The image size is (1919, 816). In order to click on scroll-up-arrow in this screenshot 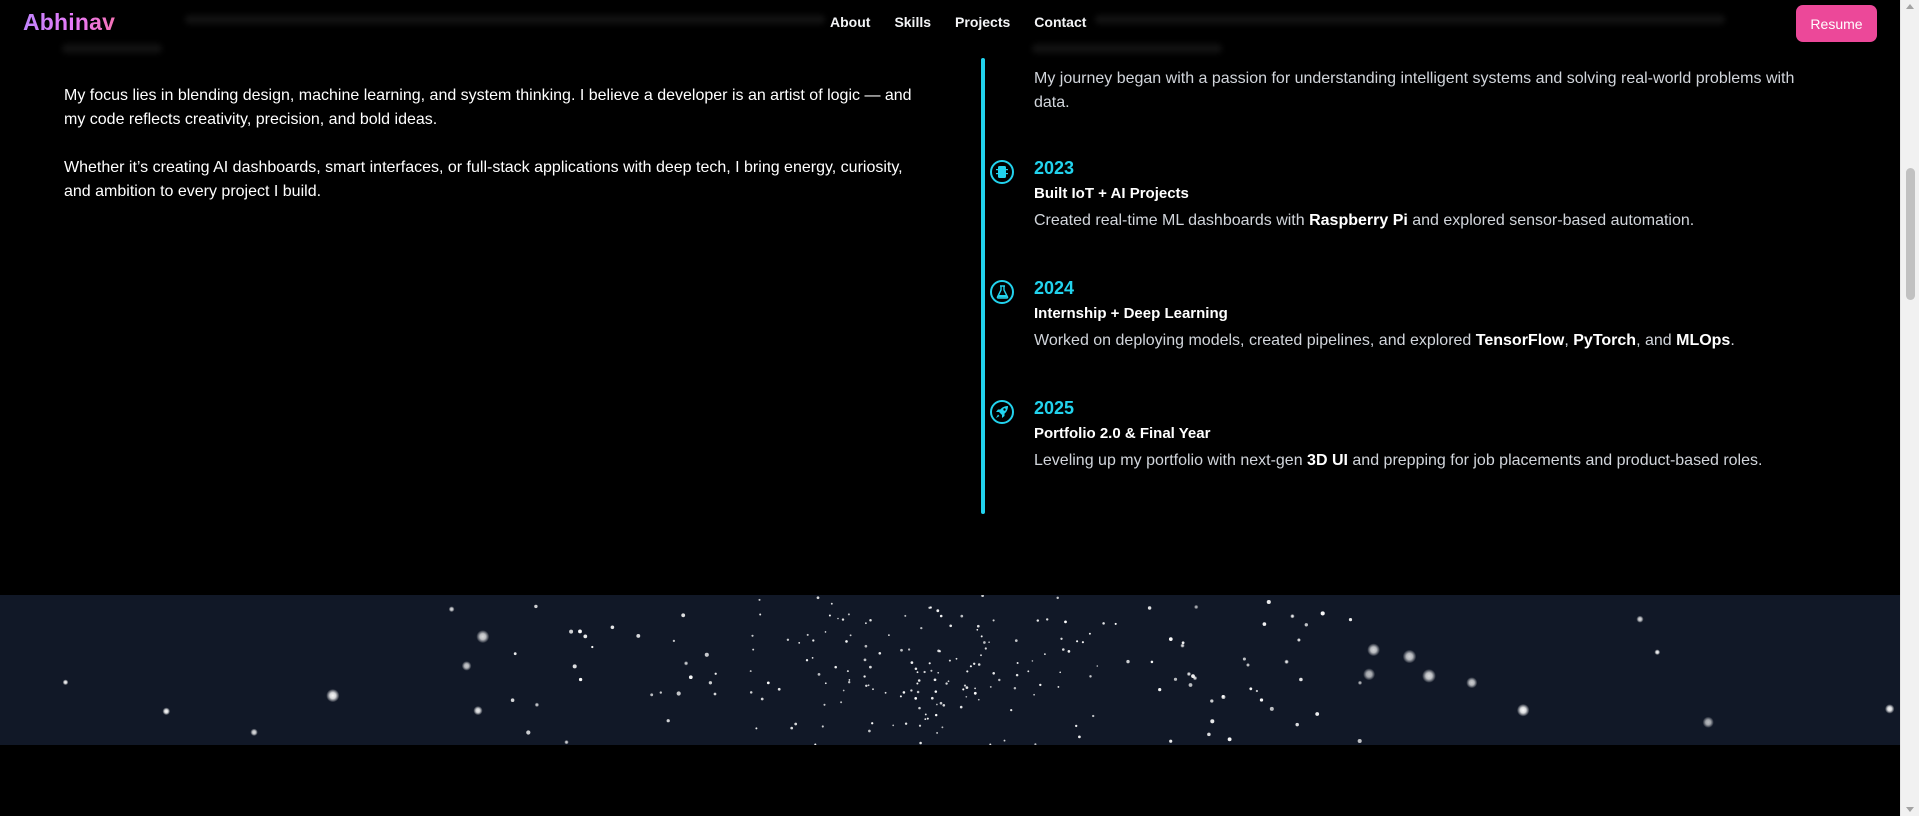, I will do `click(1910, 6)`.